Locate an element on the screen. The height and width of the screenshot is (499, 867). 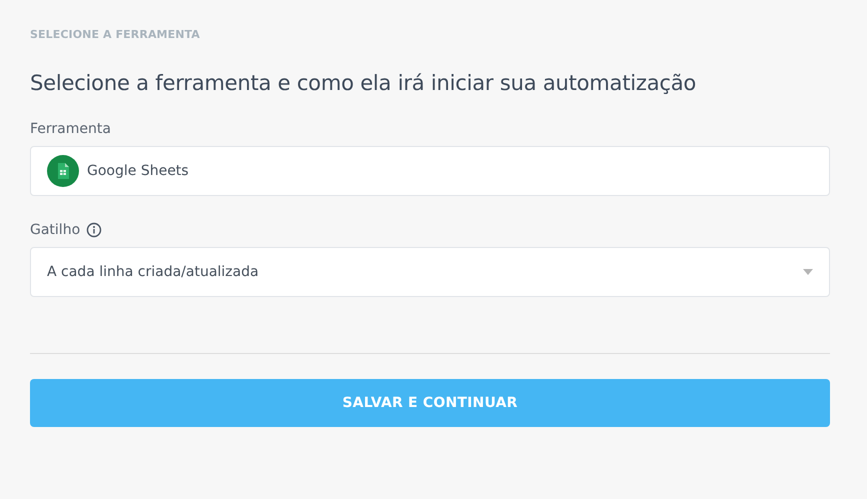
caret-icon is located at coordinates (808, 272).